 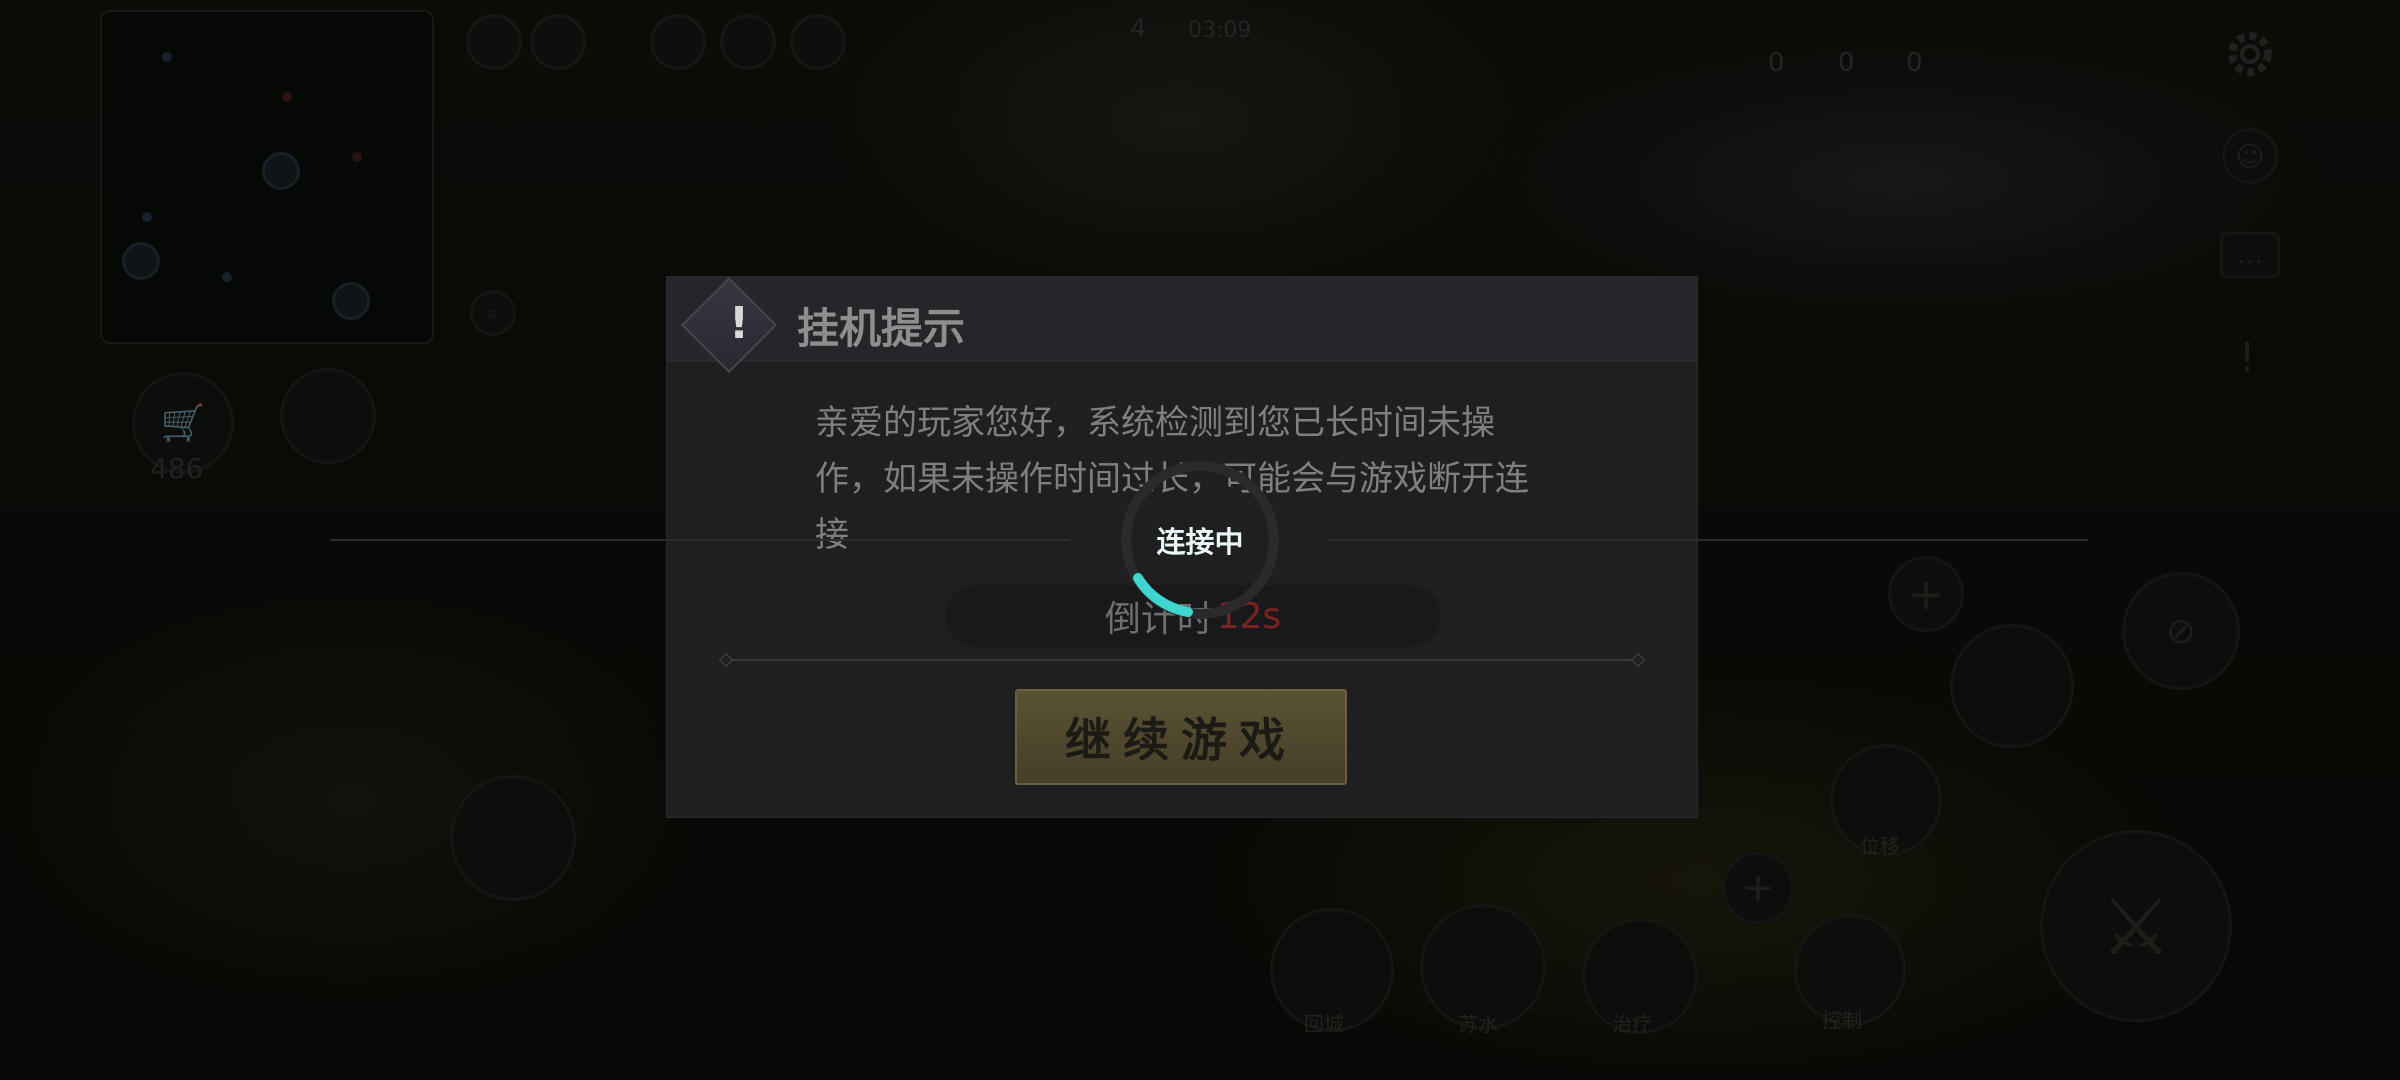 I want to click on loader-line-left, so click(x=700, y=540).